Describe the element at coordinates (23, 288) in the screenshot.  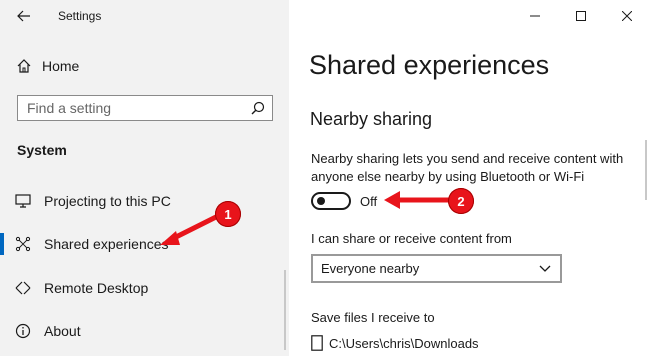
I see `remote-desktop-icon` at that location.